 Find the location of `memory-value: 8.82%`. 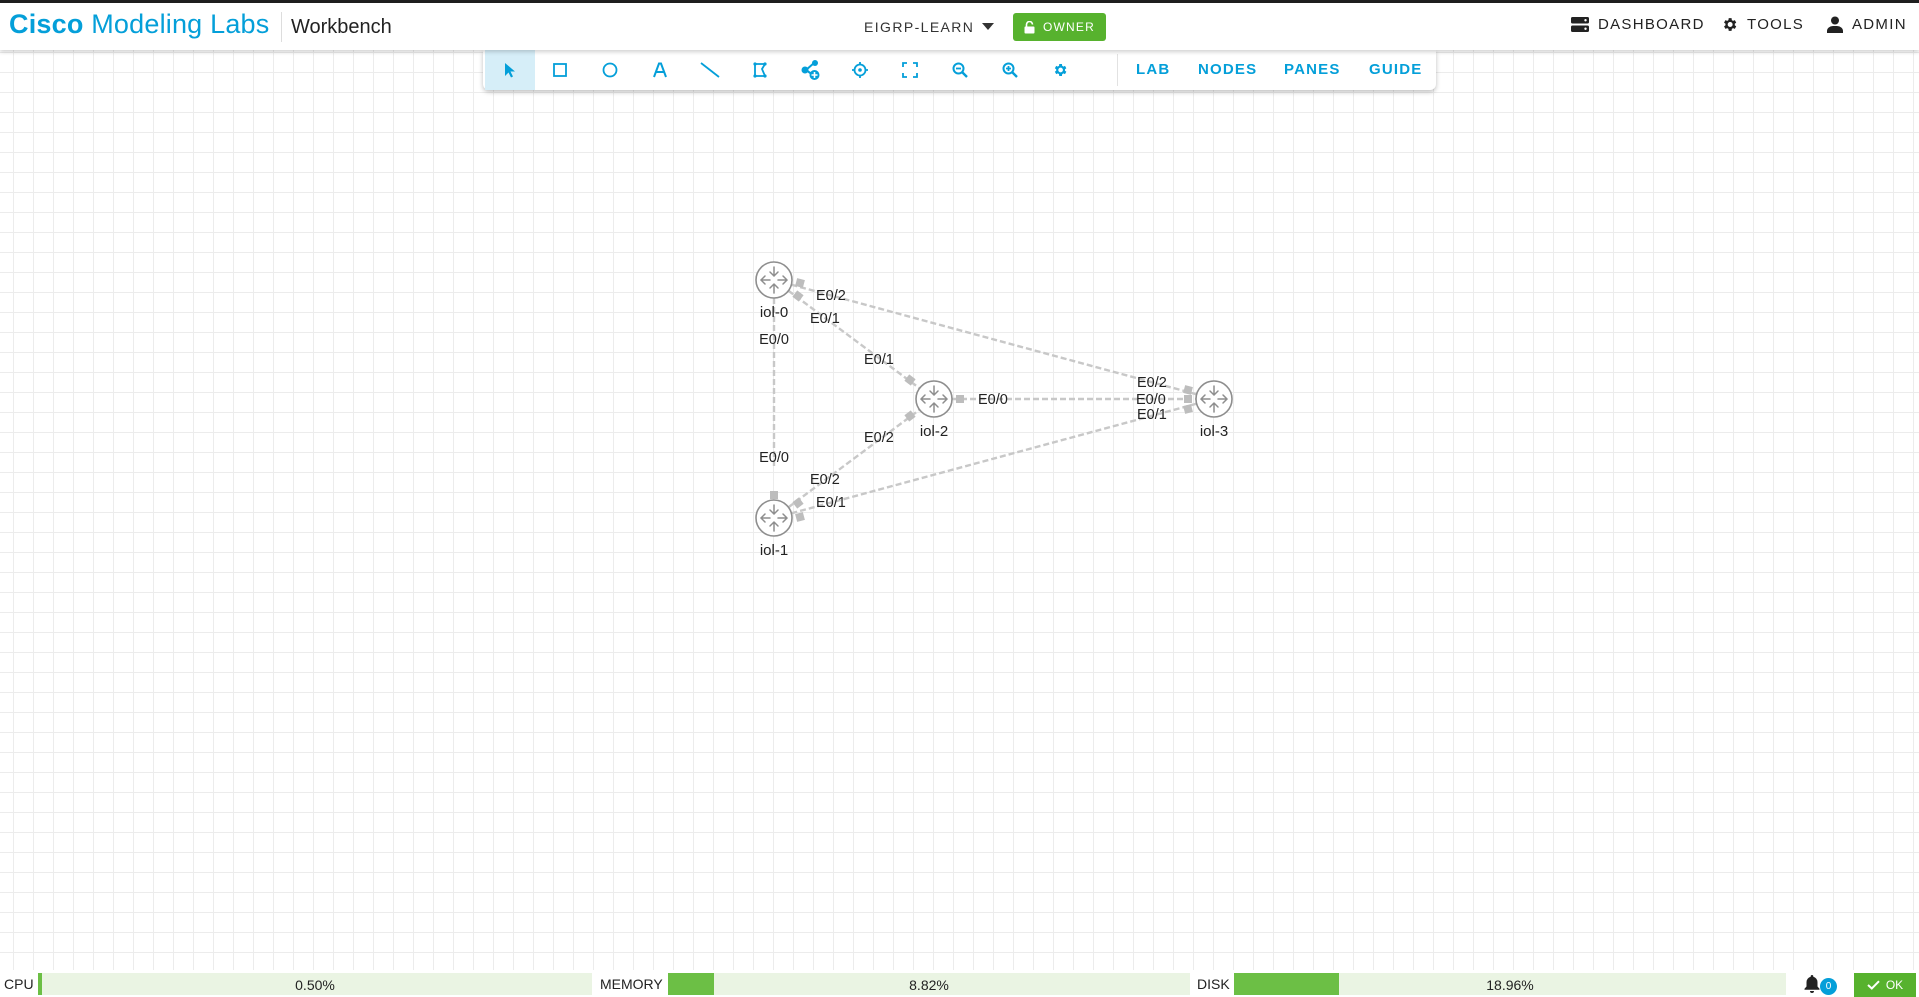

memory-value: 8.82% is located at coordinates (929, 985).